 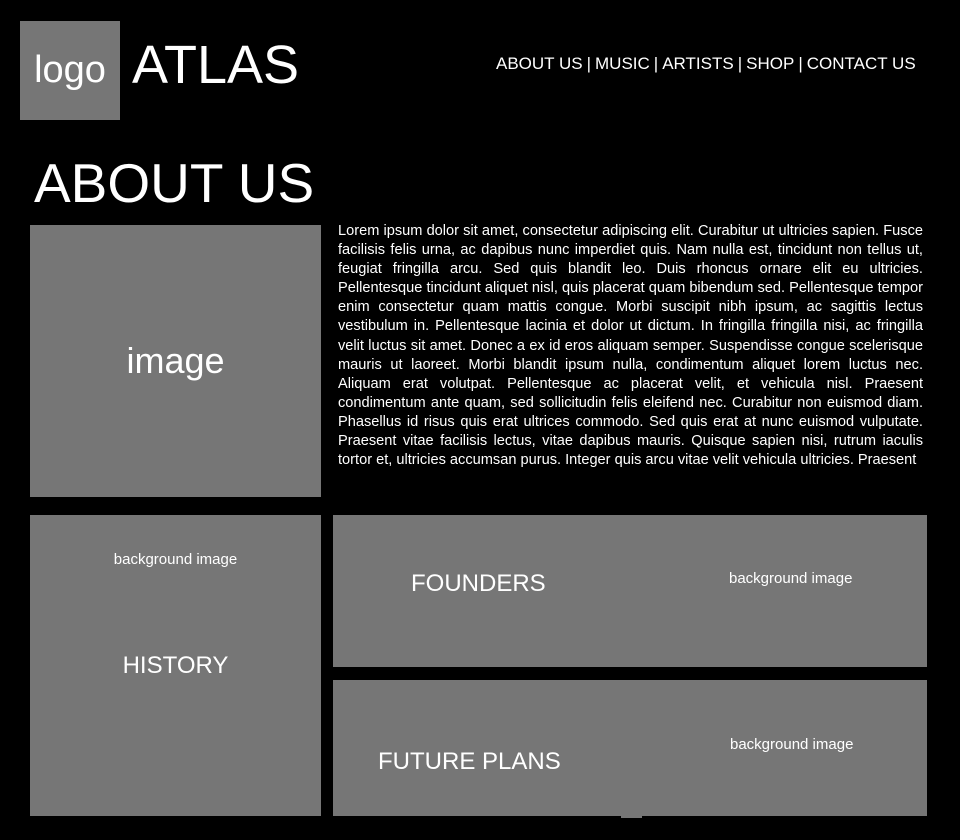 I want to click on nav-link-music: MUSIC, so click(x=622, y=63).